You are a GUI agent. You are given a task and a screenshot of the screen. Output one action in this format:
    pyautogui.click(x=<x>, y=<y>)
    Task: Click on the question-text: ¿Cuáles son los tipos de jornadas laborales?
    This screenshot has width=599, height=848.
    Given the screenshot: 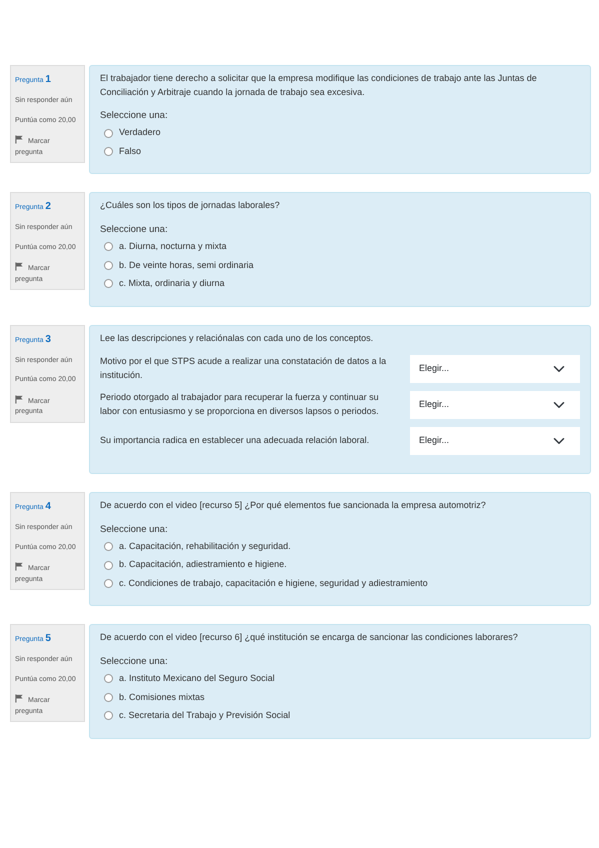 What is the action you would take?
    pyautogui.click(x=190, y=205)
    